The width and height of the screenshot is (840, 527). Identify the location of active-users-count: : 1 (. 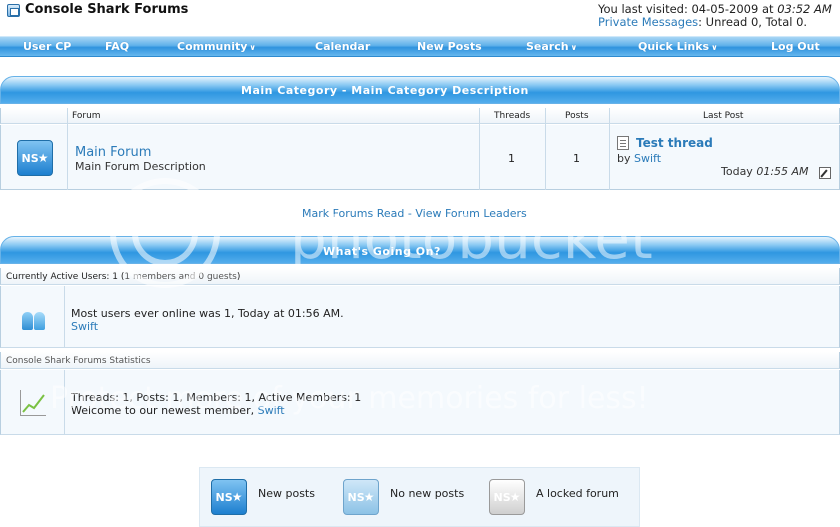
(115, 277).